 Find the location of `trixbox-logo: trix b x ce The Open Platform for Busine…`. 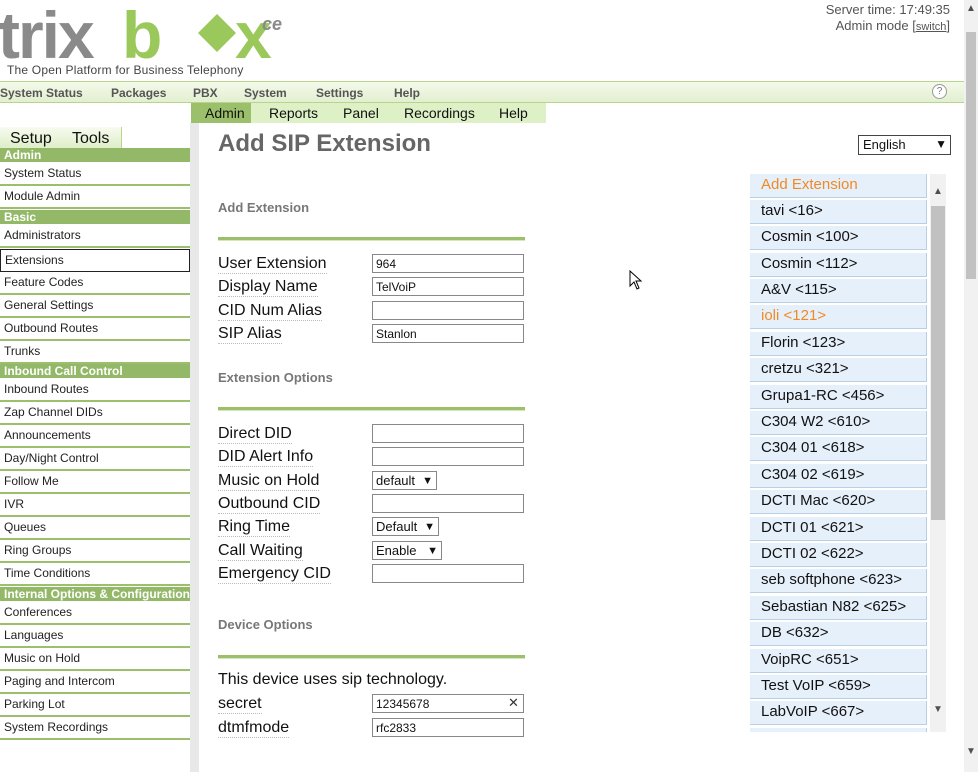

trixbox-logo: trix b x ce The Open Platform for Busine… is located at coordinates (150, 40).